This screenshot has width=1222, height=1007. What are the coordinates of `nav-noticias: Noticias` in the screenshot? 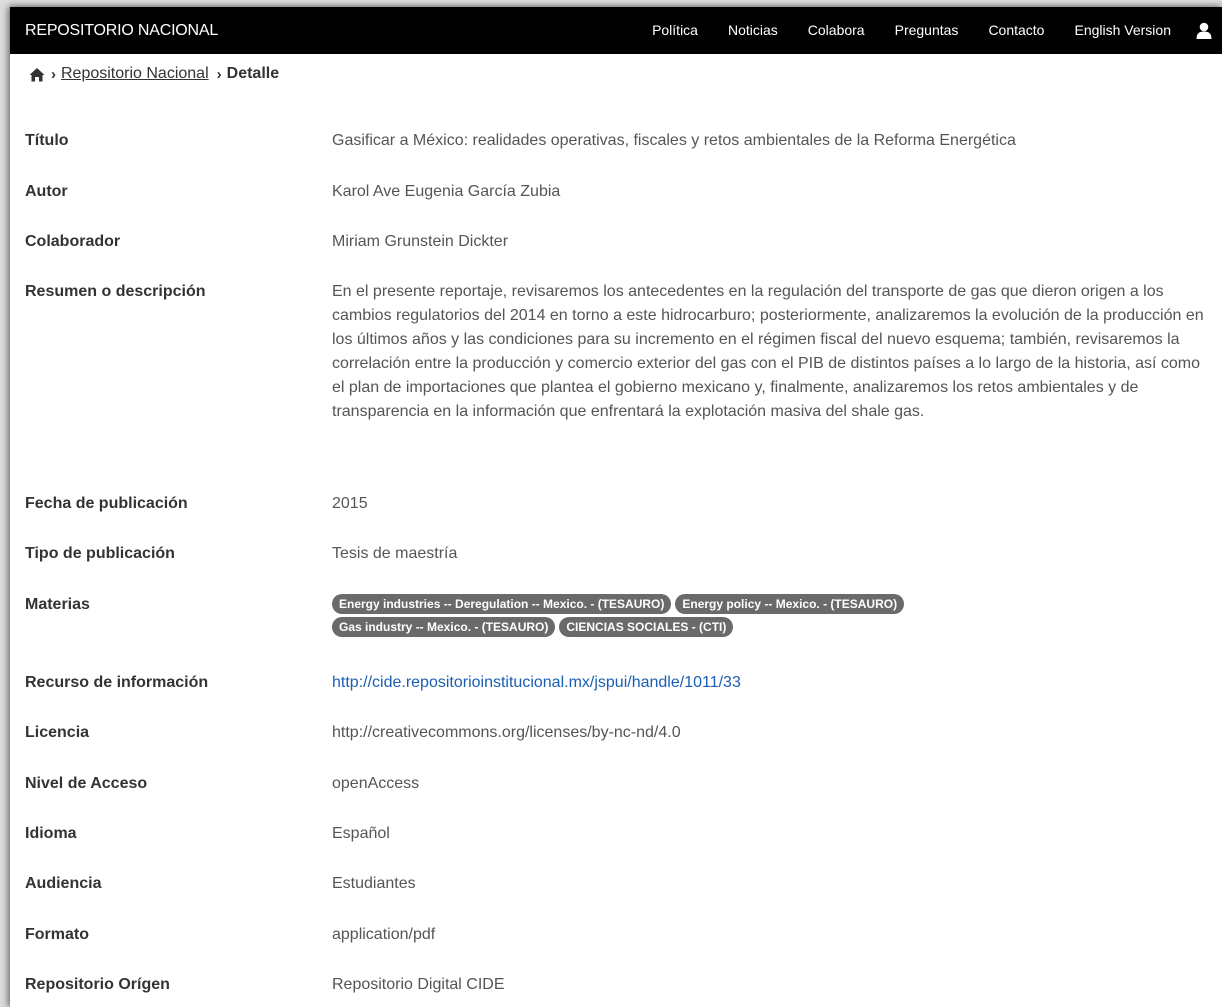 It's located at (753, 30).